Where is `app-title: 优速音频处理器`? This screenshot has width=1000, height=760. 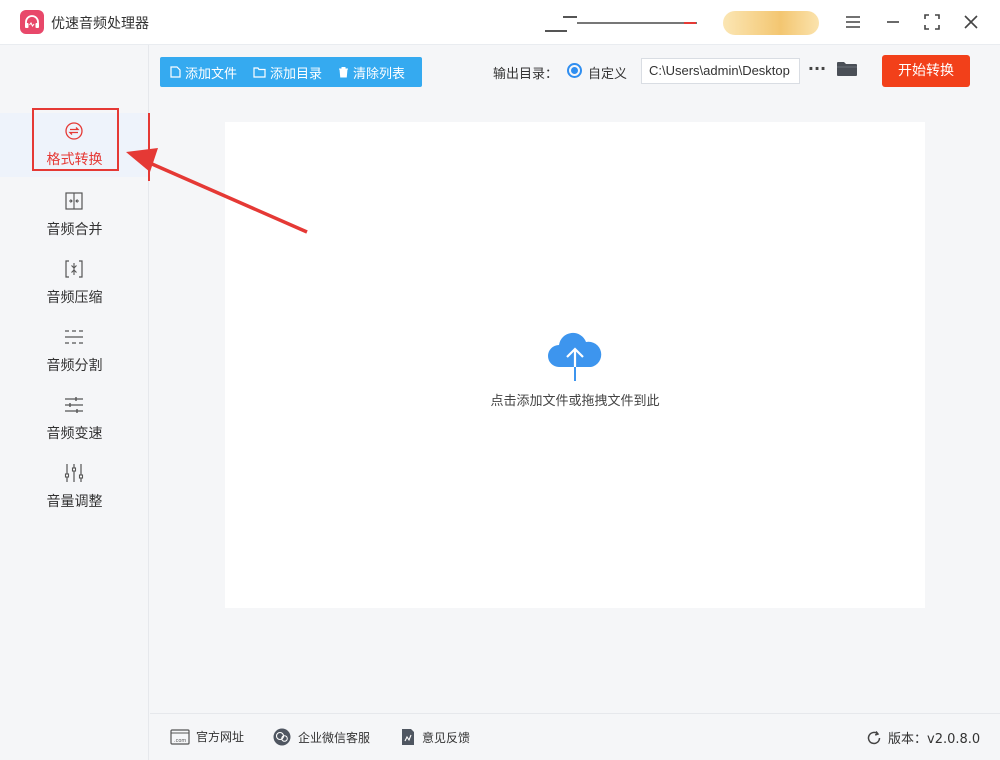 app-title: 优速音频处理器 is located at coordinates (100, 24).